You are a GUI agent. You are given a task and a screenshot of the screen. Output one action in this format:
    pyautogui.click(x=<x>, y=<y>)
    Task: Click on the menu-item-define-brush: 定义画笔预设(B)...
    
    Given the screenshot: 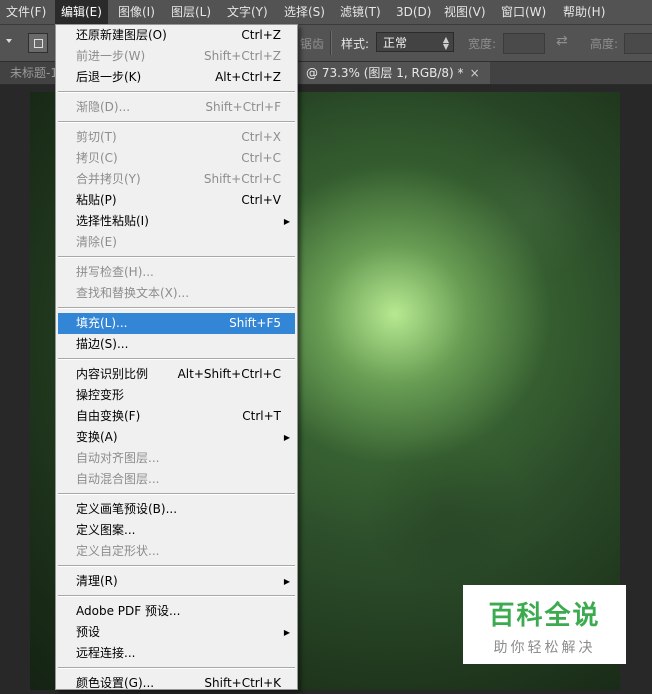 What is the action you would take?
    pyautogui.click(x=176, y=509)
    